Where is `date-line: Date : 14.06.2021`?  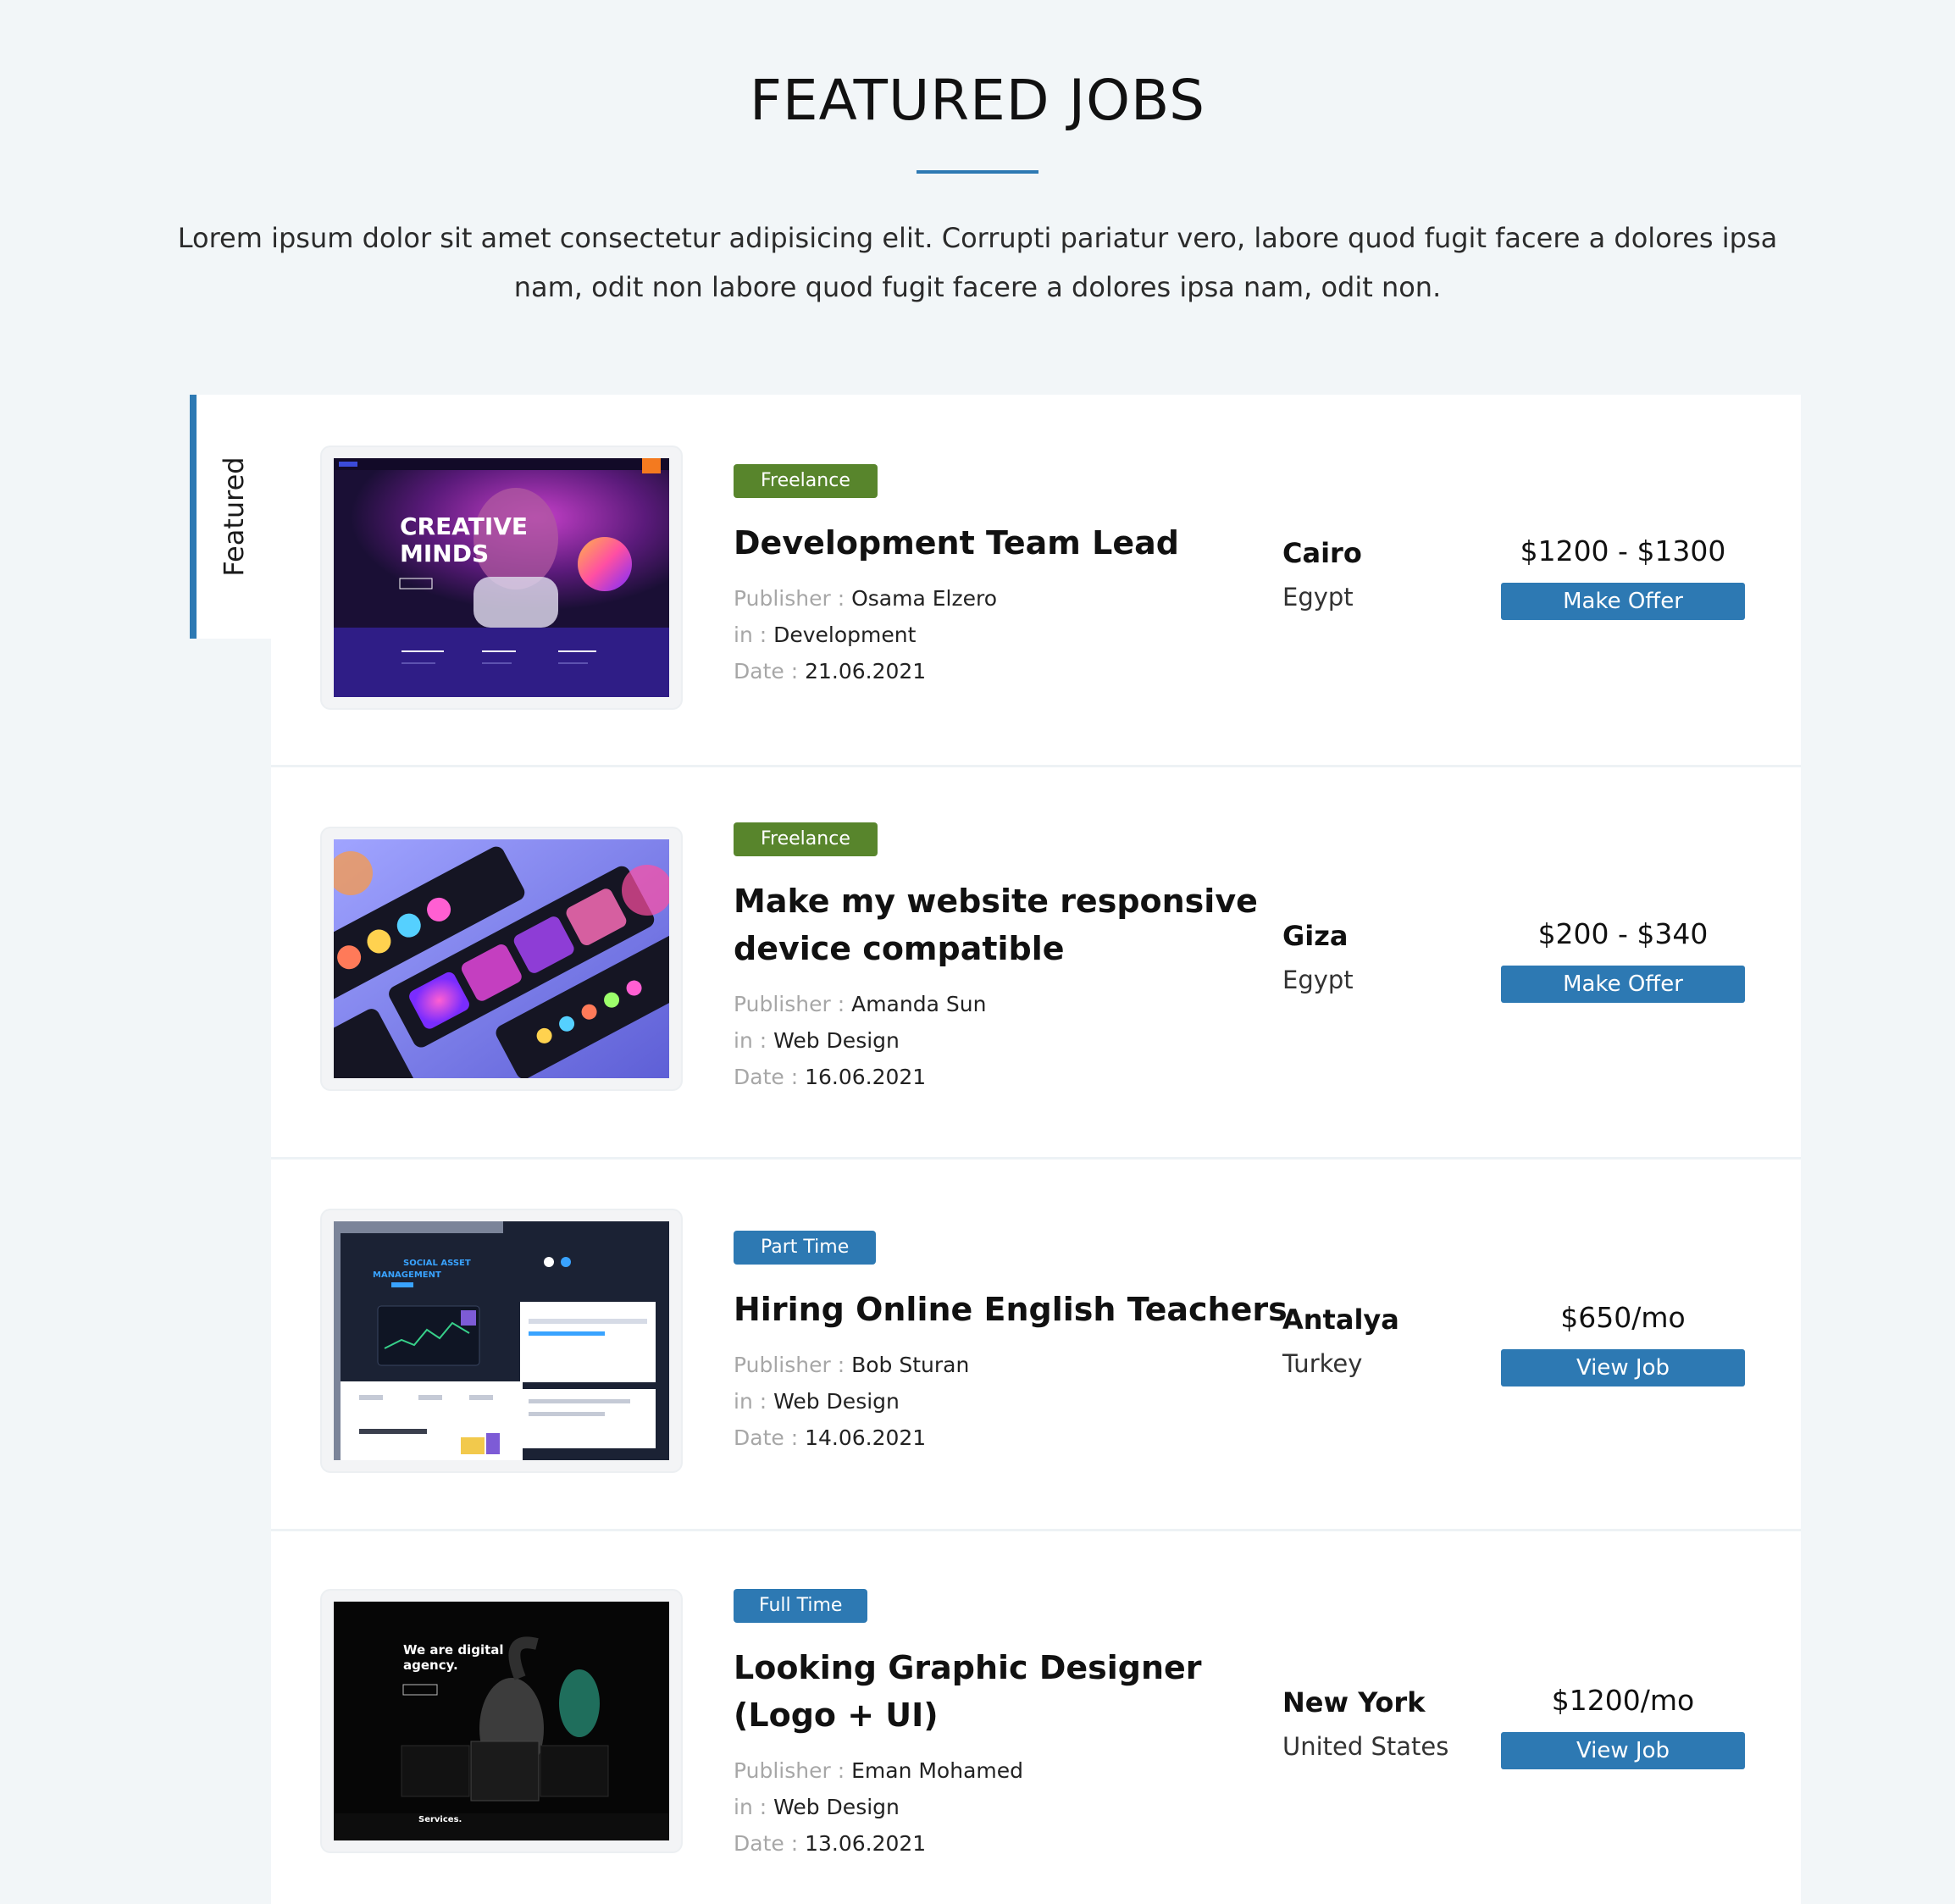 date-line: Date : 14.06.2021 is located at coordinates (851, 1438).